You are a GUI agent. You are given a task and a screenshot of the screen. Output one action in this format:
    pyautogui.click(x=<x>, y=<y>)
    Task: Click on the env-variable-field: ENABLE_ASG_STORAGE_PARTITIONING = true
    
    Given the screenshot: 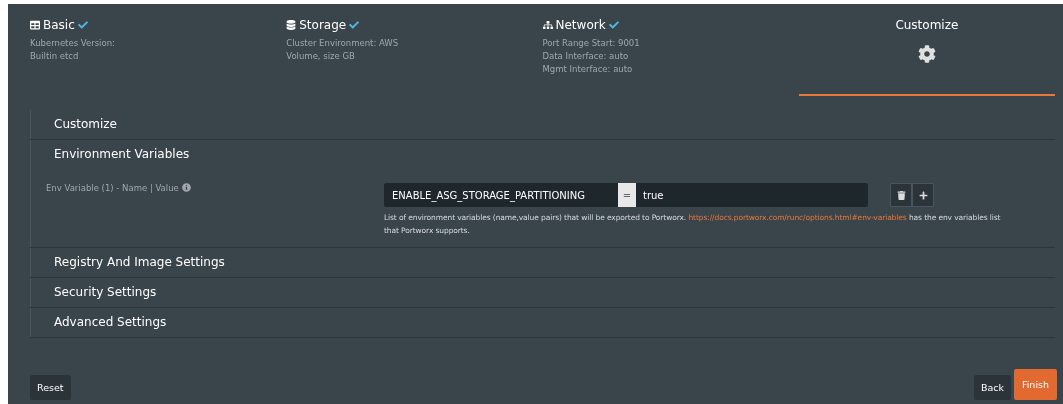 What is the action you would take?
    pyautogui.click(x=626, y=195)
    